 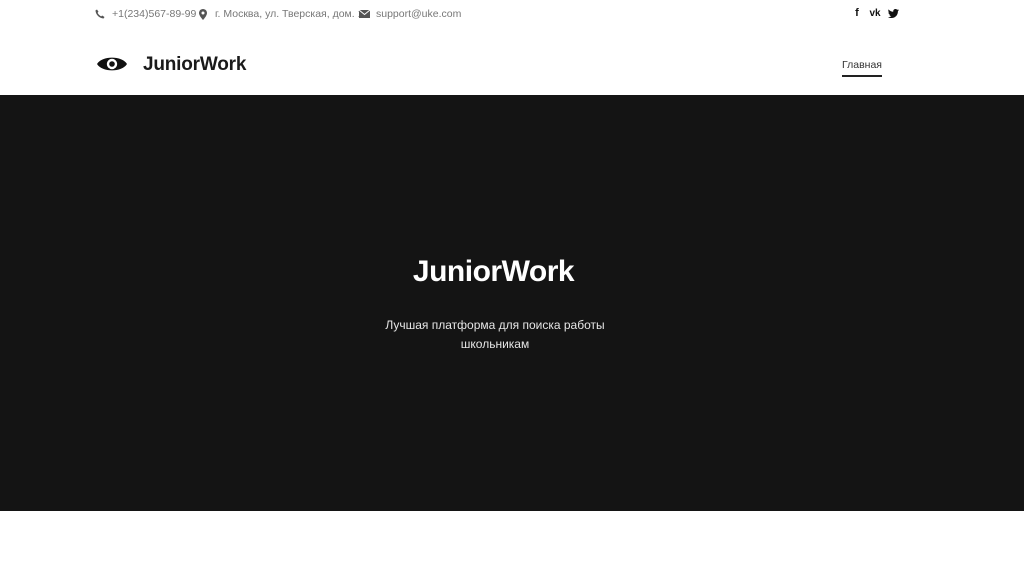 I want to click on map-marker-icon, so click(x=203, y=14).